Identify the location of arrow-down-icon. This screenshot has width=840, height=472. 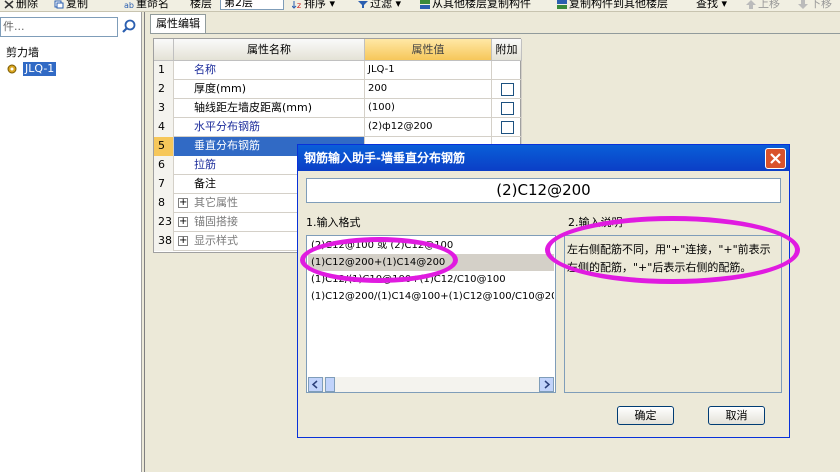
(803, 4).